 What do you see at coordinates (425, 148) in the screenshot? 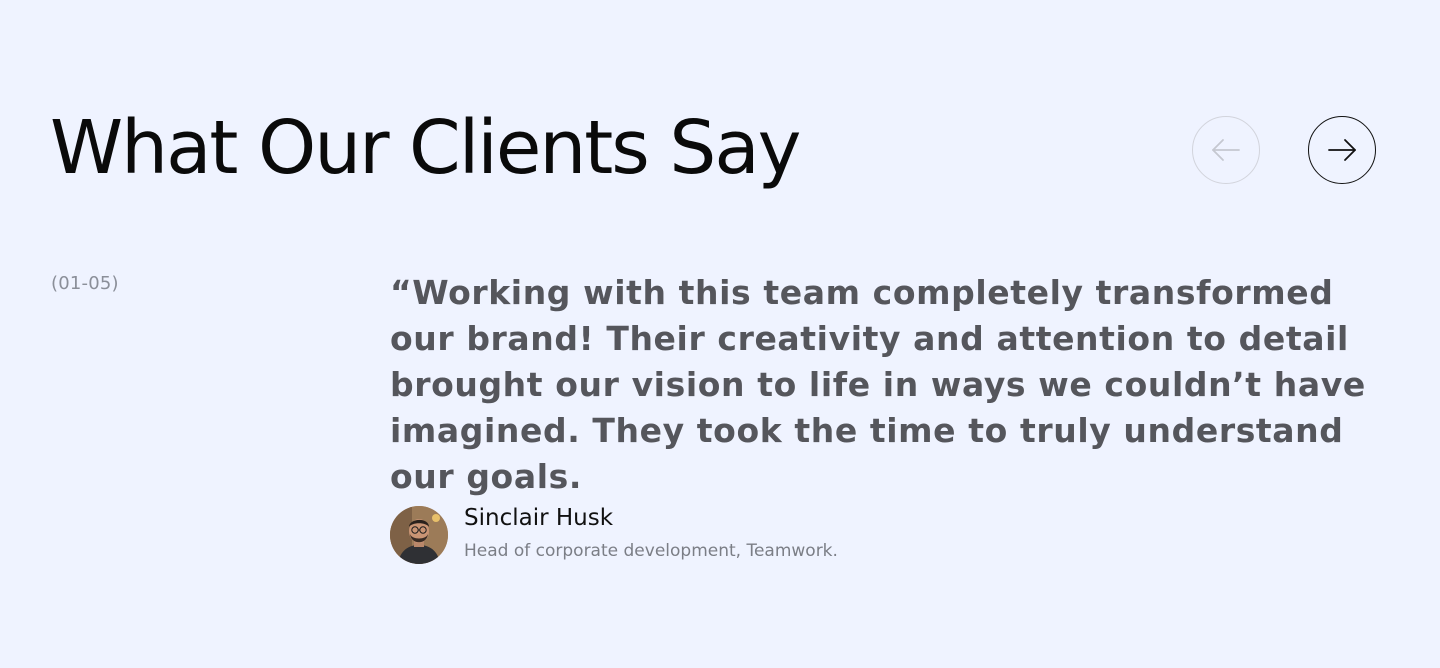
I see `section-title: What Our Clients Say` at bounding box center [425, 148].